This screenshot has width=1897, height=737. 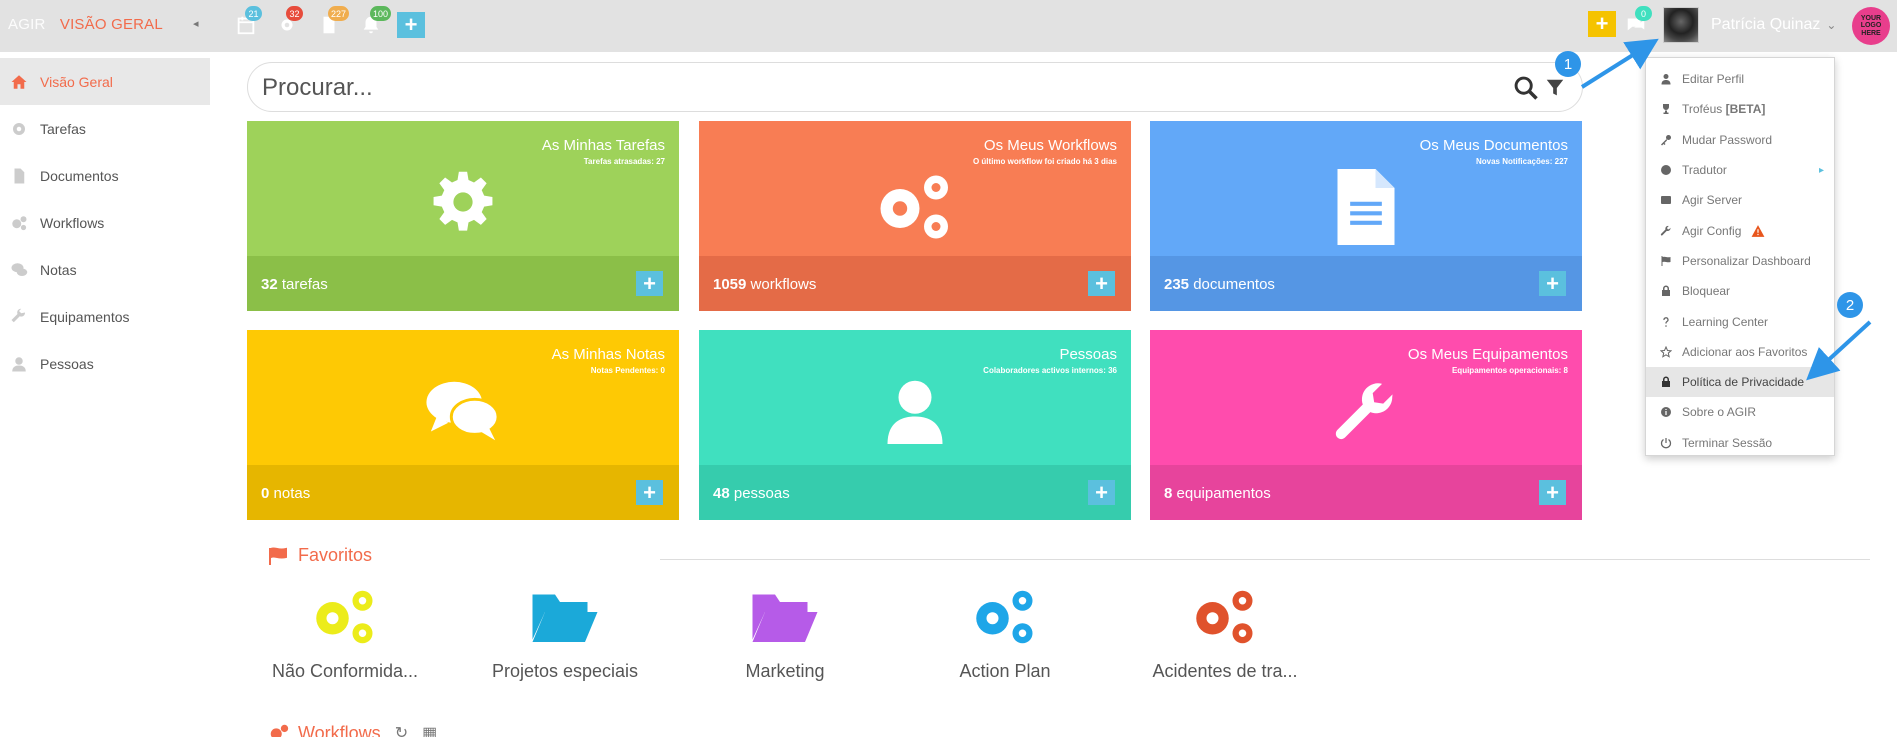 I want to click on info-icon, so click(x=1666, y=412).